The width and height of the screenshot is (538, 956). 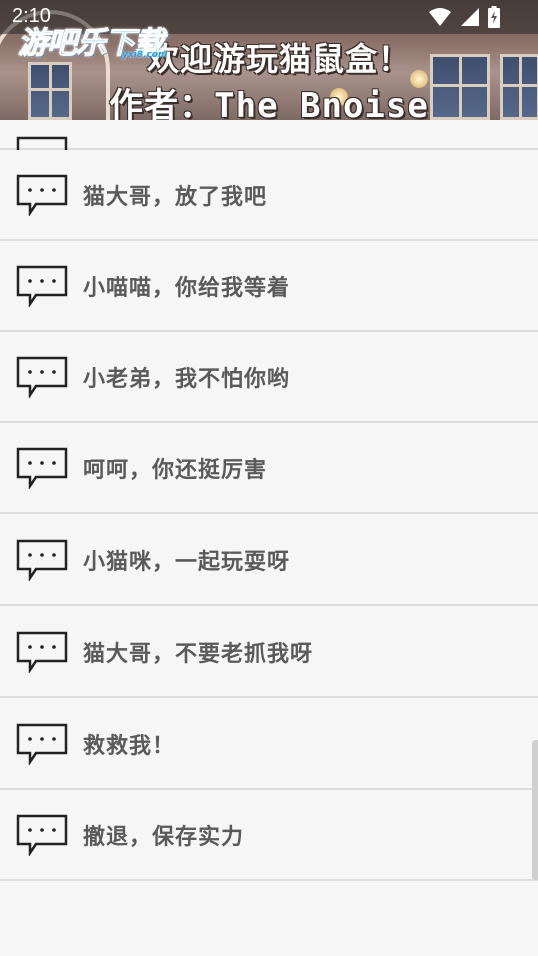 I want to click on list-item: 猫大哥，不要老抓我呀, so click(x=269, y=652).